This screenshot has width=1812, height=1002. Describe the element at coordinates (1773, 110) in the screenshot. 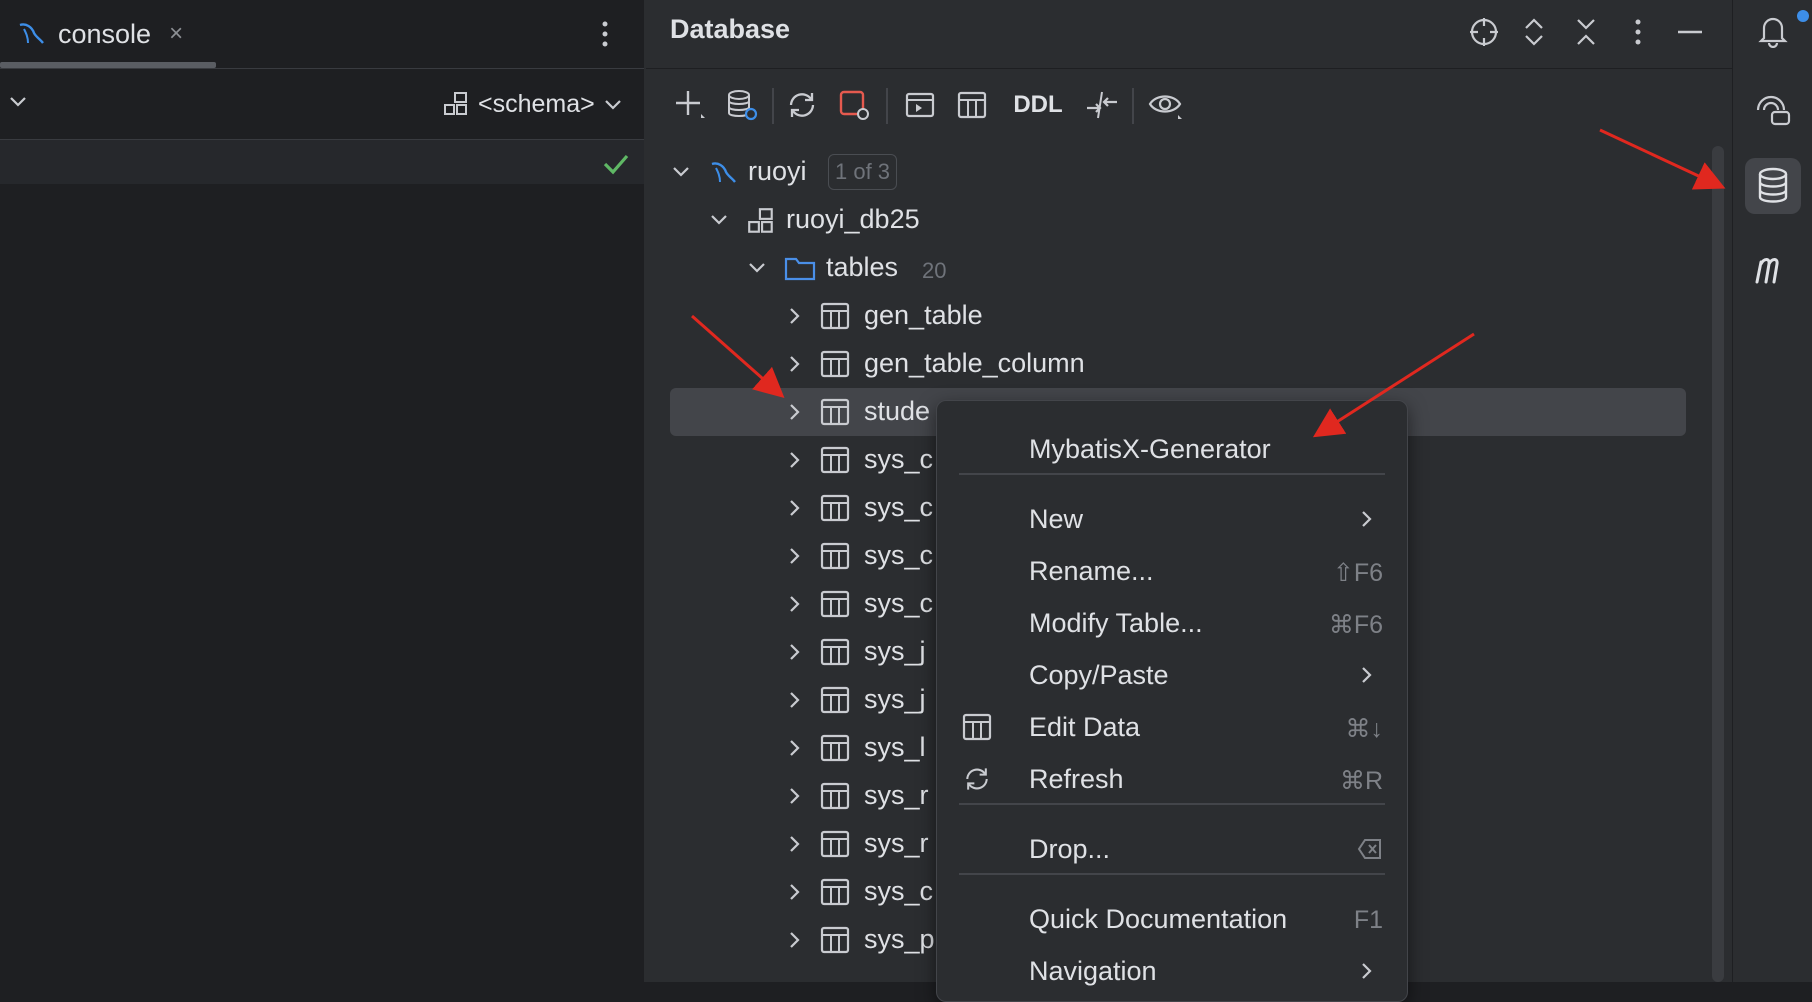

I see `ai-assistant-button` at that location.